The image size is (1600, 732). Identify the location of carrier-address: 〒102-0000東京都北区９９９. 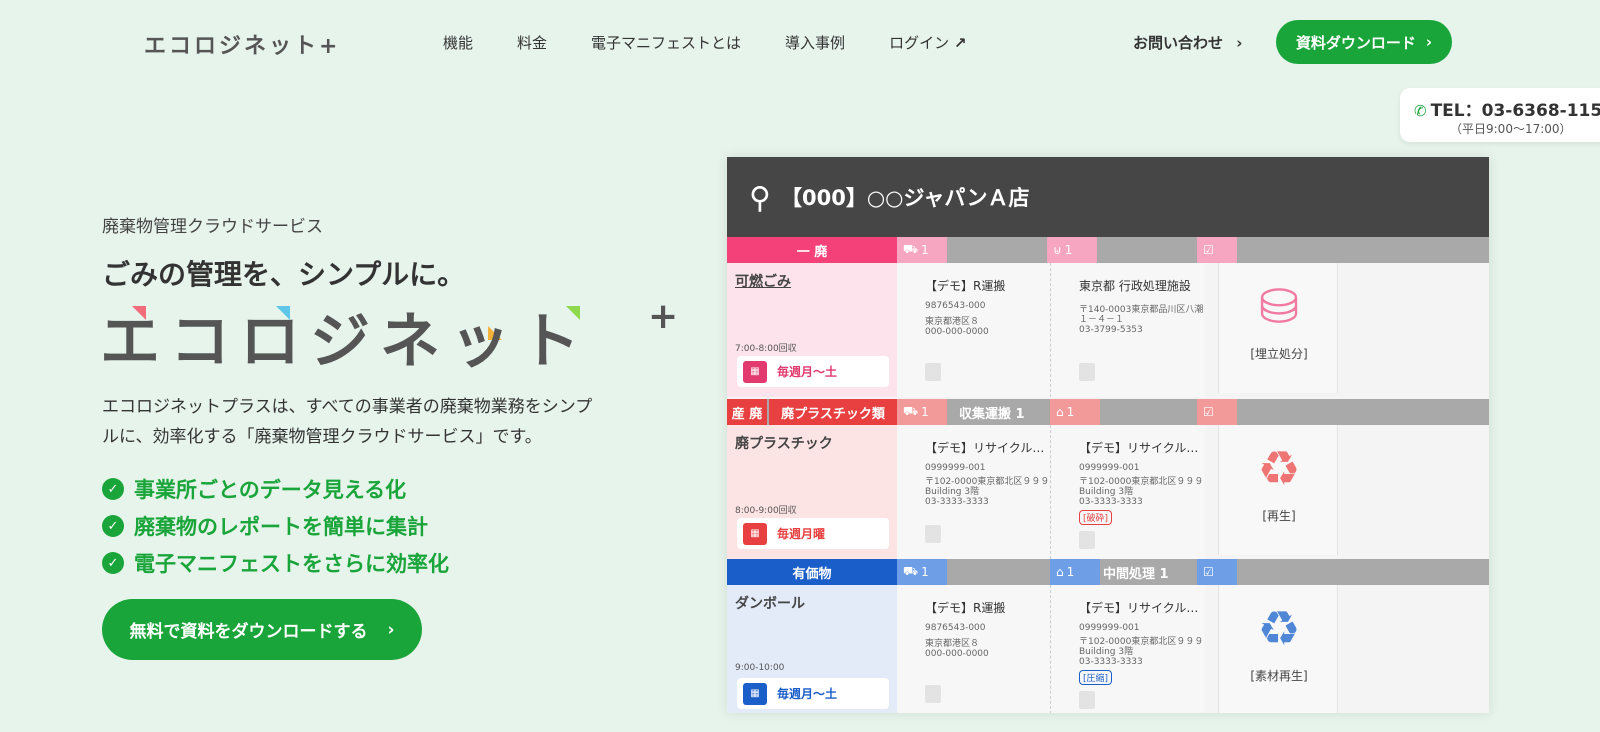
(987, 482).